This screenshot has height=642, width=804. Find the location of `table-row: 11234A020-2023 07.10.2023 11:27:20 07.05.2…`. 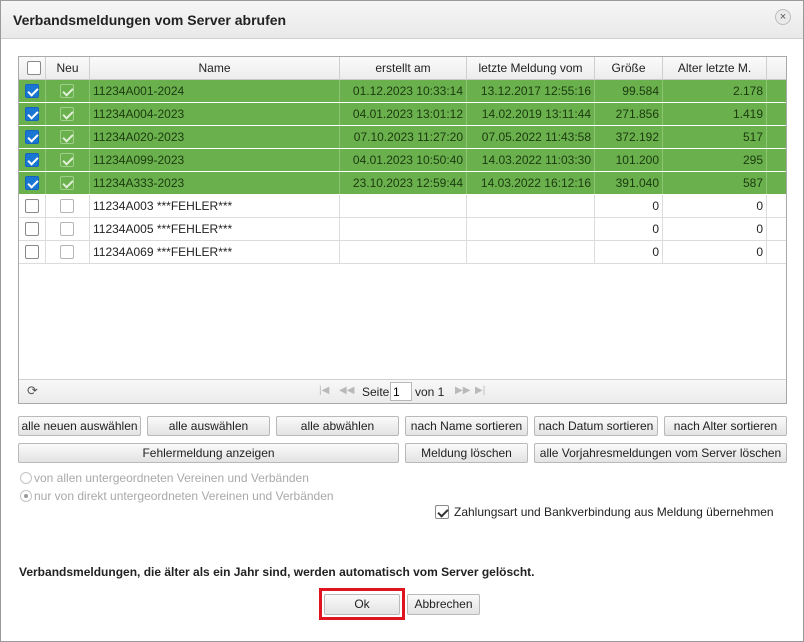

table-row: 11234A020-2023 07.10.2023 11:27:20 07.05.2… is located at coordinates (402, 137).